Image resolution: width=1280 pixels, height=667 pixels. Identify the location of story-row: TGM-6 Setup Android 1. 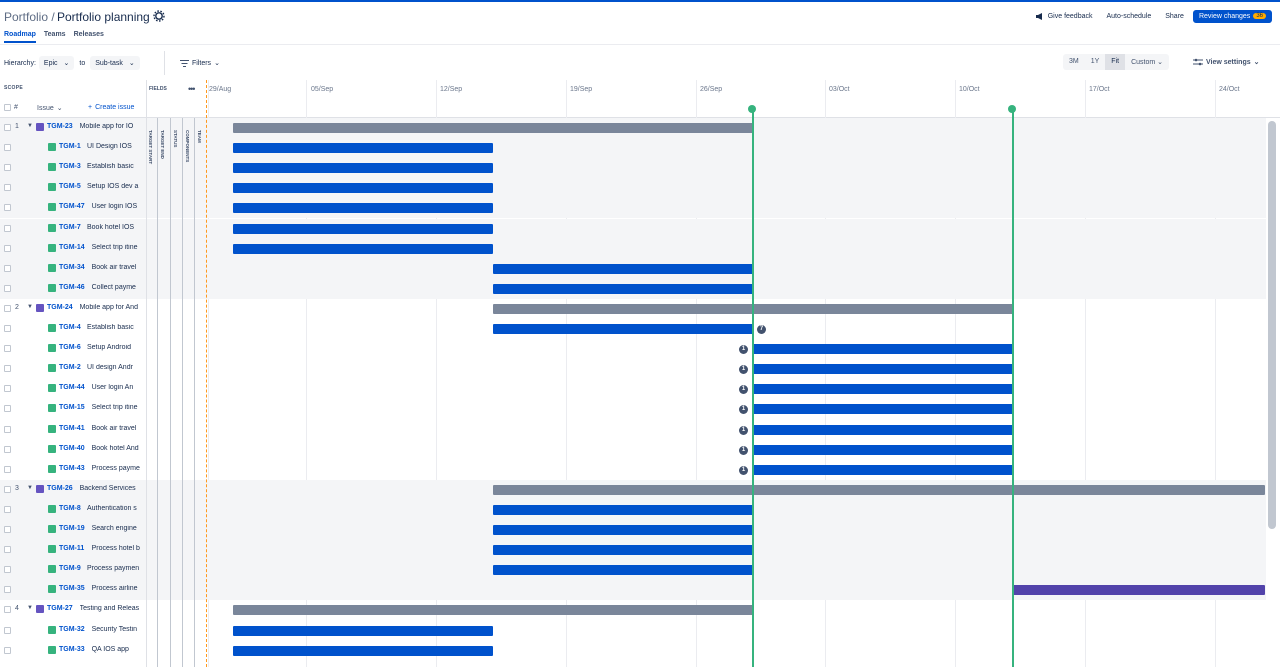
(633, 349).